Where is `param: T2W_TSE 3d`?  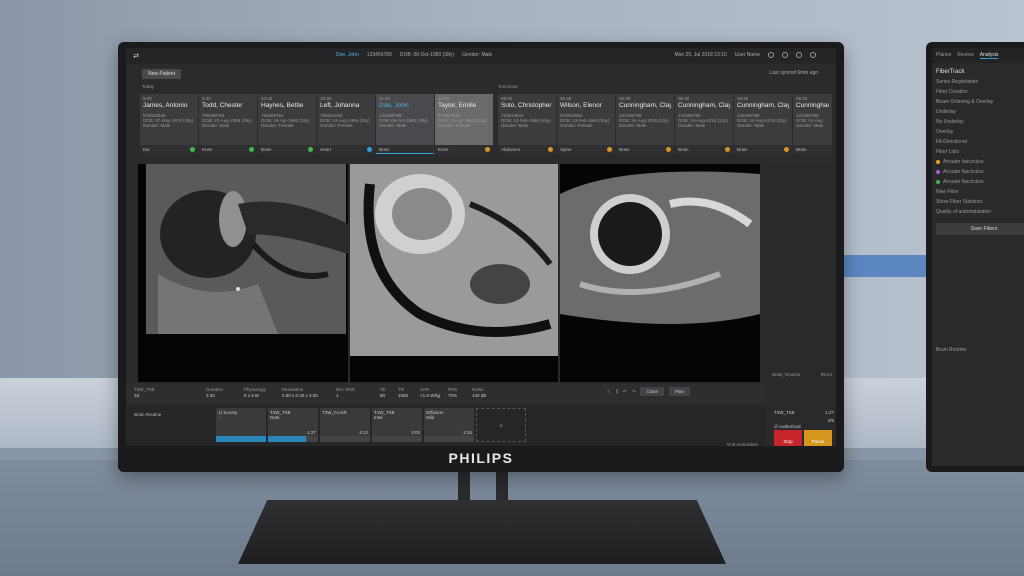 param: T2W_TSE 3d is located at coordinates (144, 392).